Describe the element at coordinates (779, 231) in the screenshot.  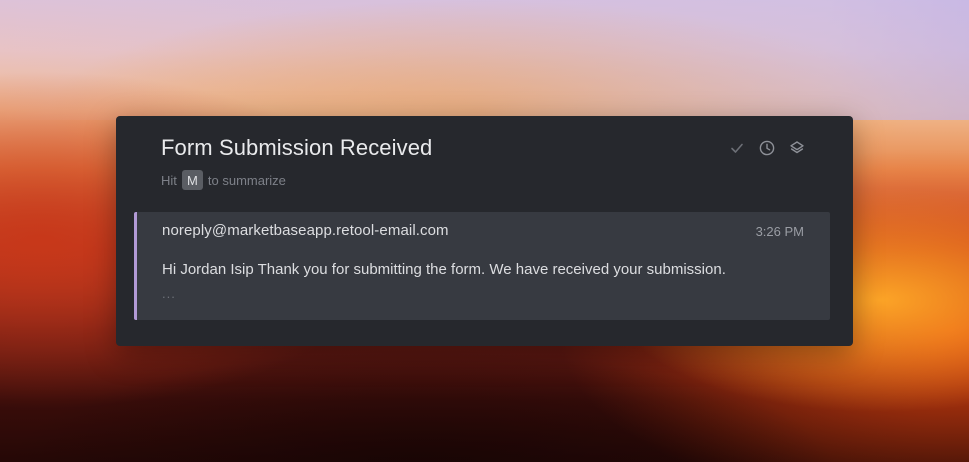
I see `message-time: 3:26 PM` at that location.